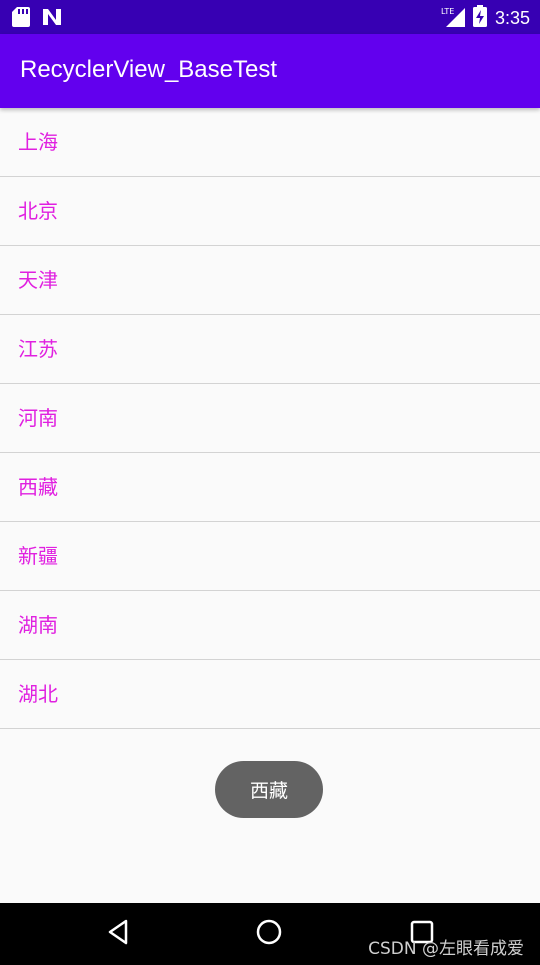 The image size is (540, 965). What do you see at coordinates (38, 211) in the screenshot?
I see `list-item-label: 北京` at bounding box center [38, 211].